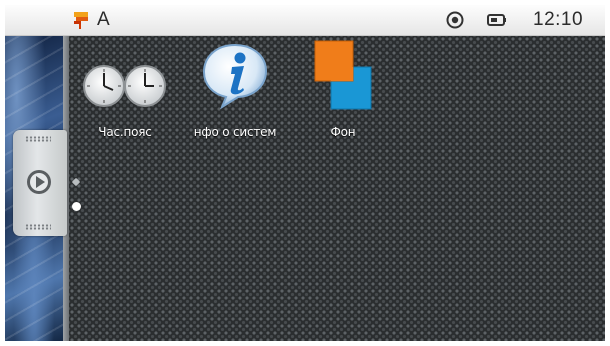  Describe the element at coordinates (235, 76) in the screenshot. I see `info-icon` at that location.